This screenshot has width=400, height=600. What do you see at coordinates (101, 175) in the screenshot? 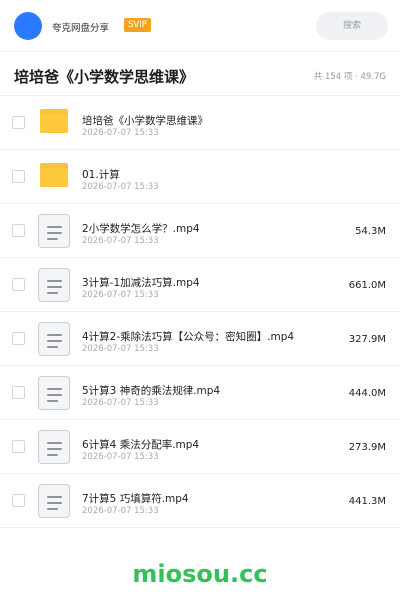
I see `file-name: 01.计算` at bounding box center [101, 175].